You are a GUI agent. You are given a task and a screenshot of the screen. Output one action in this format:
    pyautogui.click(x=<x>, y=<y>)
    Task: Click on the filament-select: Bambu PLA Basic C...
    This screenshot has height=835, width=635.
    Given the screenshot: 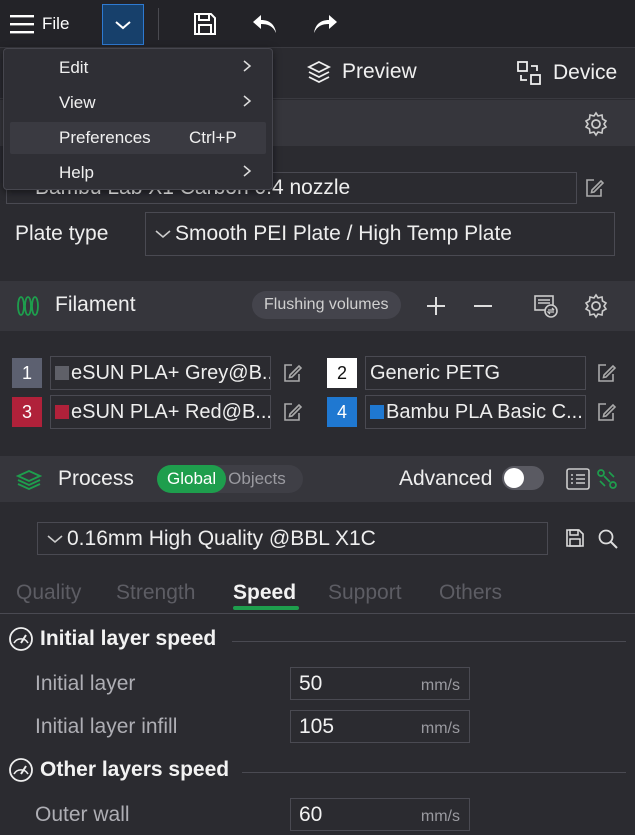 What is the action you would take?
    pyautogui.click(x=475, y=412)
    